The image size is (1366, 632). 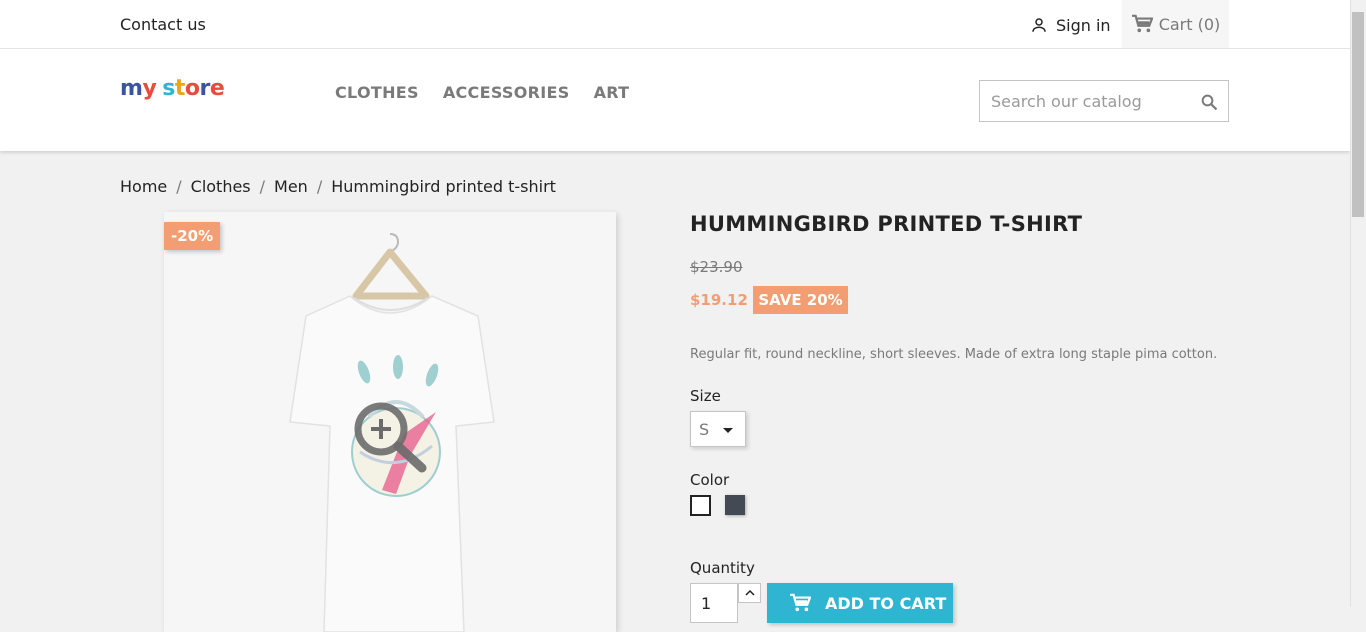 What do you see at coordinates (886, 603) in the screenshot?
I see `add-to-cart-label: ADD TO CART` at bounding box center [886, 603].